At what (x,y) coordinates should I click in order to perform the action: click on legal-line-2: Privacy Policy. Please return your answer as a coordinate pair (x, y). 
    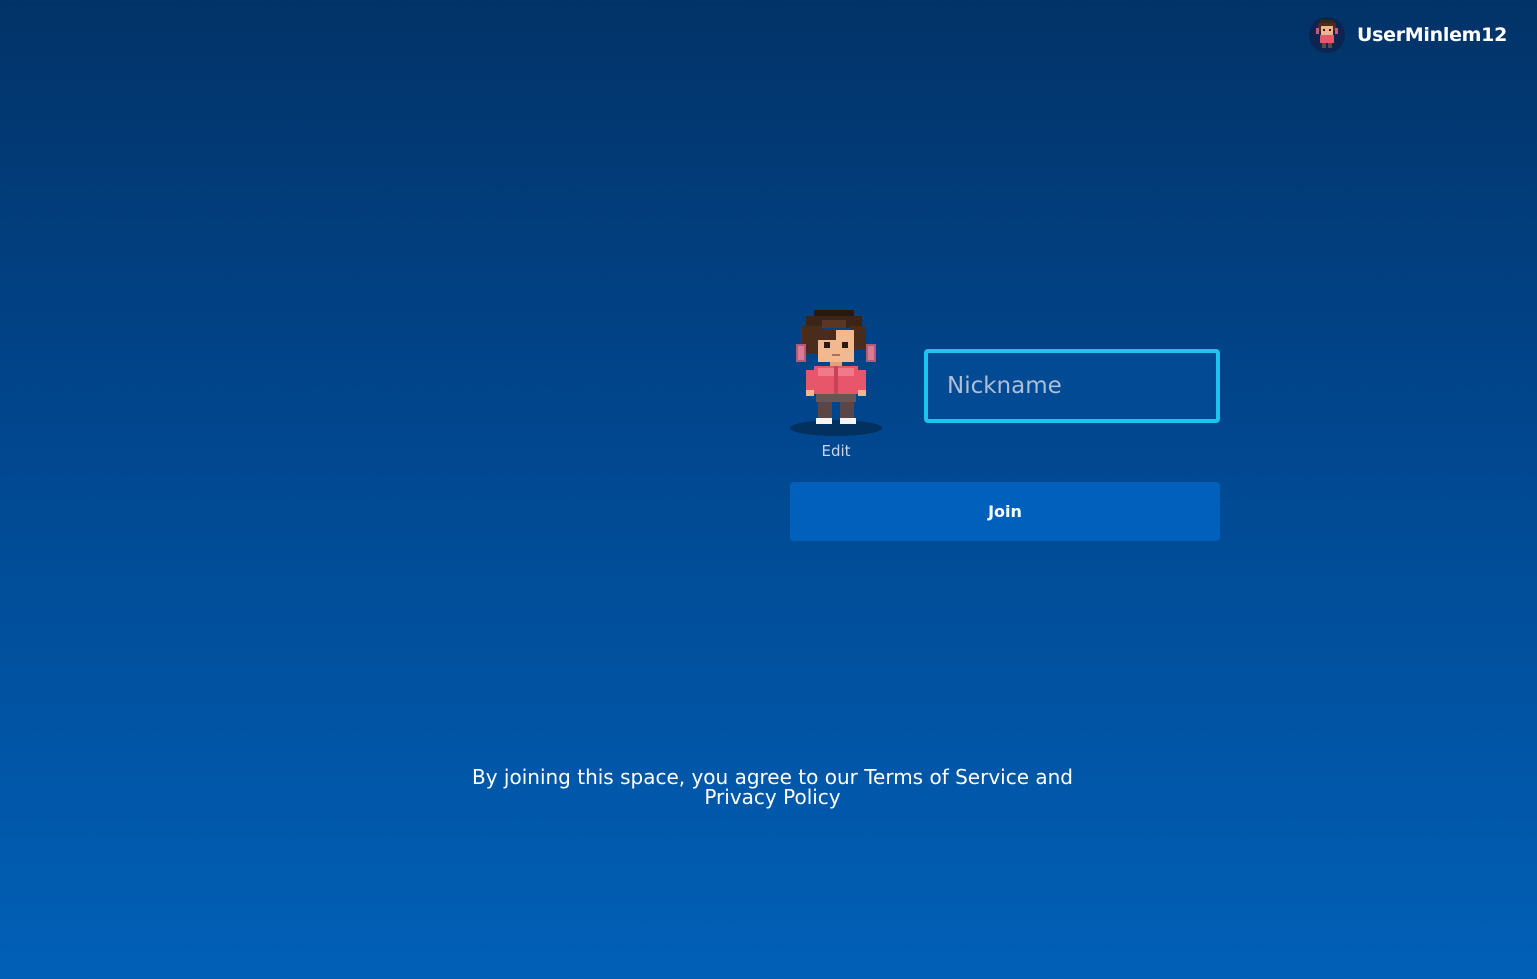
    Looking at the image, I should click on (768, 797).